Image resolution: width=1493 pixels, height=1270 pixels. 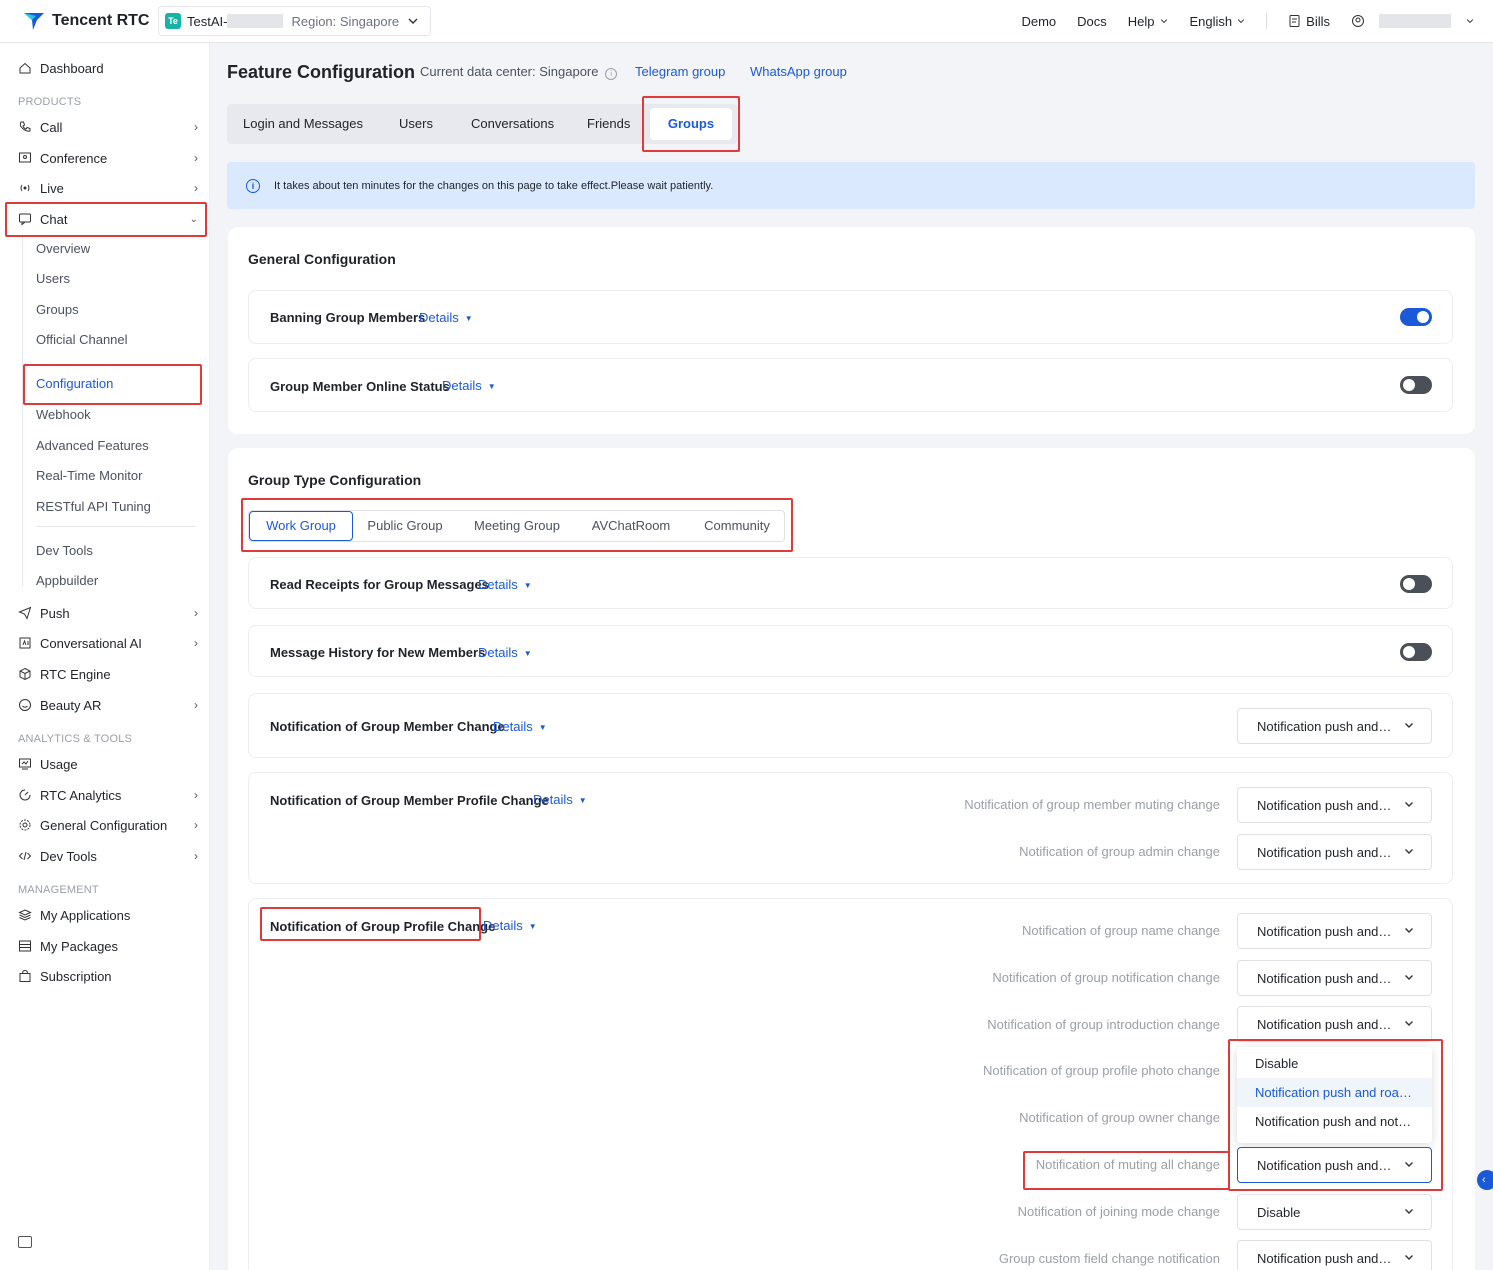 What do you see at coordinates (63, 248) in the screenshot?
I see `sidebar-sub-overview: Overview` at bounding box center [63, 248].